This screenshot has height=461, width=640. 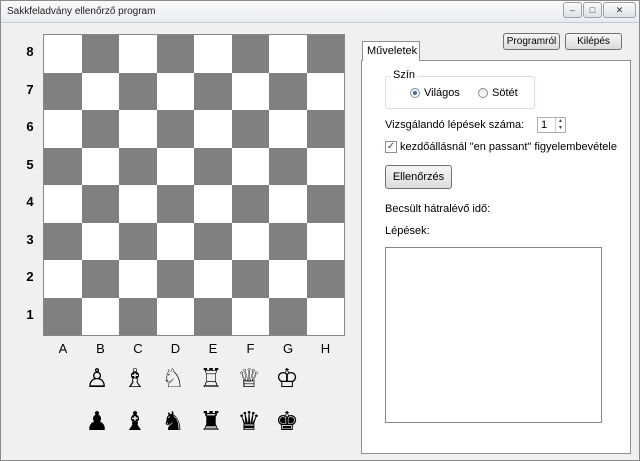 What do you see at coordinates (250, 129) in the screenshot?
I see `board-square-f6` at bounding box center [250, 129].